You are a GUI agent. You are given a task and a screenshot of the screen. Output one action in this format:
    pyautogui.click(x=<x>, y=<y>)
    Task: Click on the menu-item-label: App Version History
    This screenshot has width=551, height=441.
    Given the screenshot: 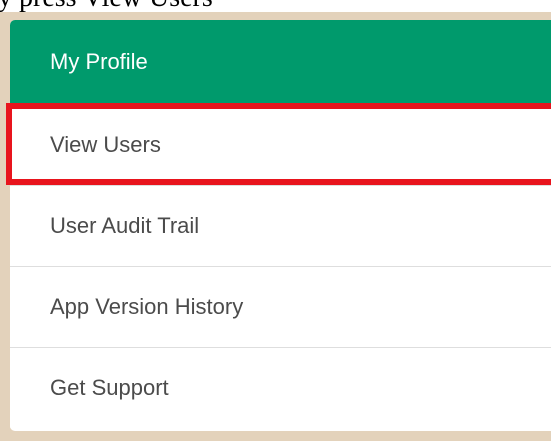 What is the action you would take?
    pyautogui.click(x=147, y=306)
    